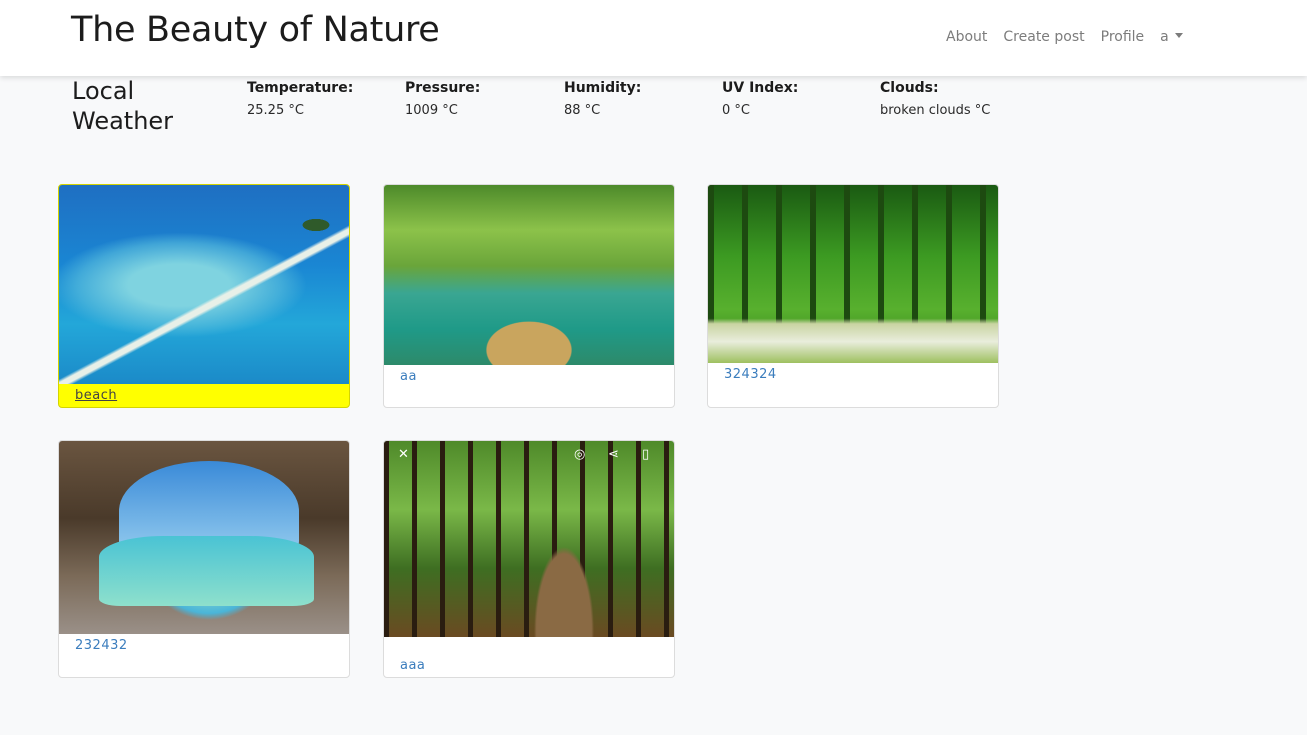 The image size is (1307, 735). Describe the element at coordinates (646, 454) in the screenshot. I see `bookmark-icon: ▯` at that location.